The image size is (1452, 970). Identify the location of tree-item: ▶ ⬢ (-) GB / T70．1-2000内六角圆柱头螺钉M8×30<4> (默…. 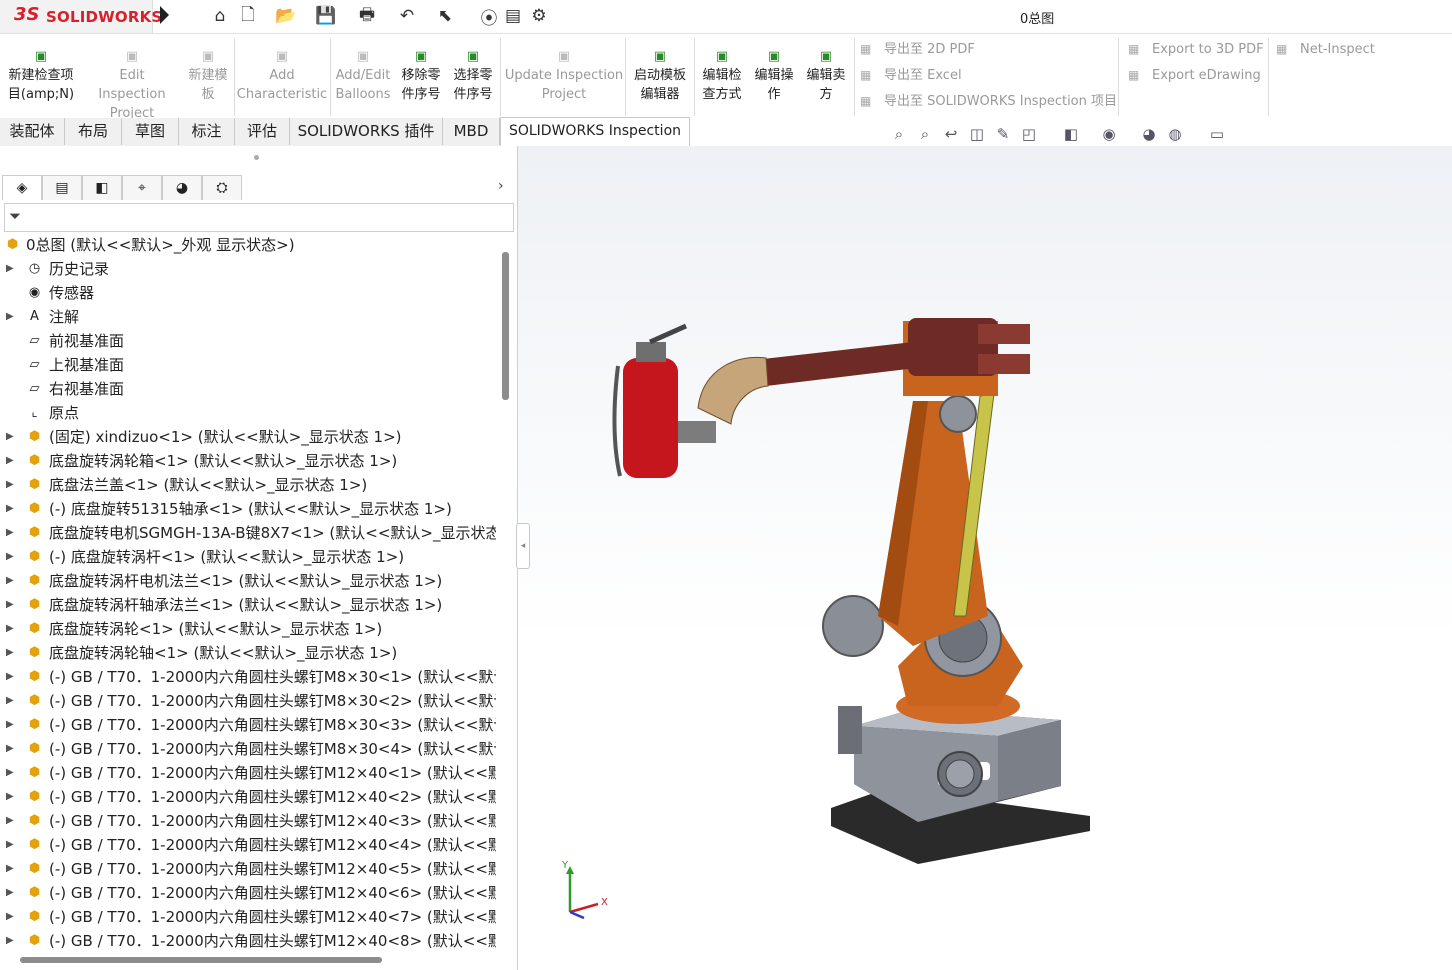
(248, 749).